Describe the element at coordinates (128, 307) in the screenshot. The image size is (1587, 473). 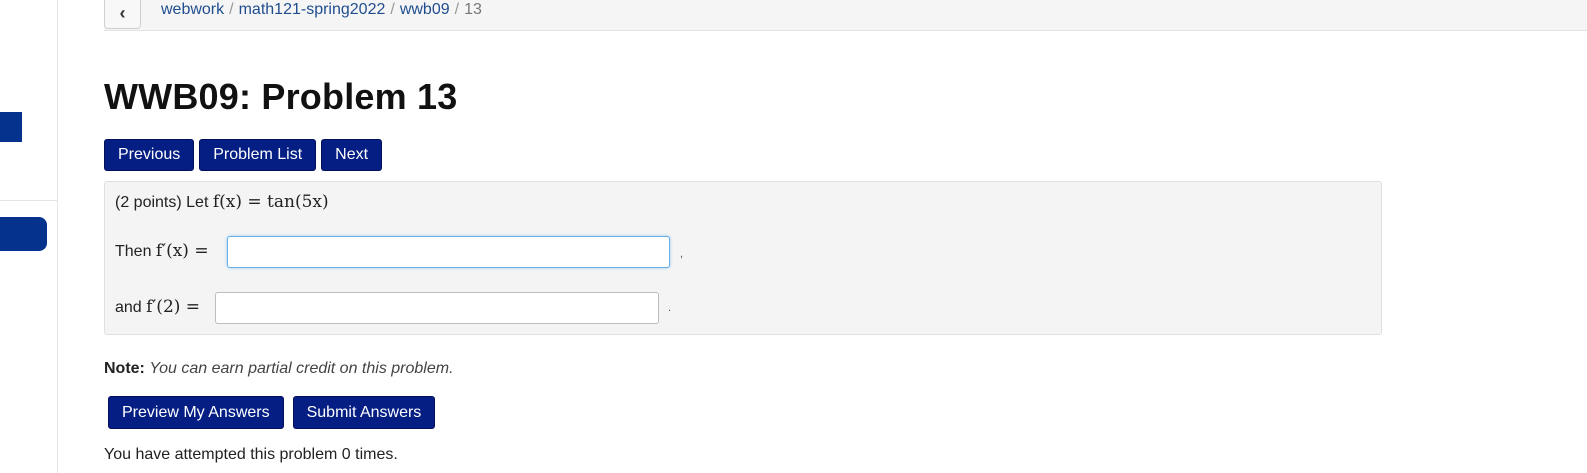
I see `answer-prefix: and` at that location.